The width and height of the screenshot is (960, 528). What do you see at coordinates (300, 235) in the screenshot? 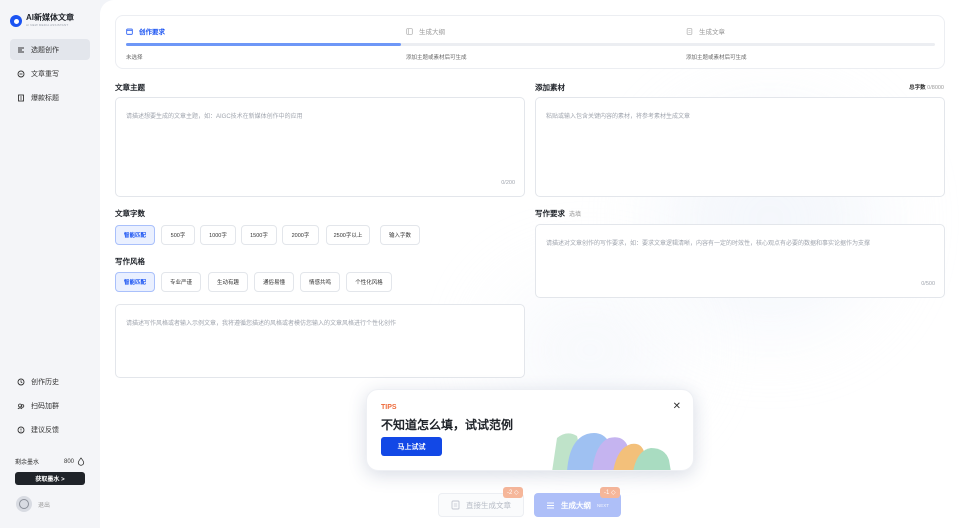
I see `word-count-option: 2000字` at bounding box center [300, 235].